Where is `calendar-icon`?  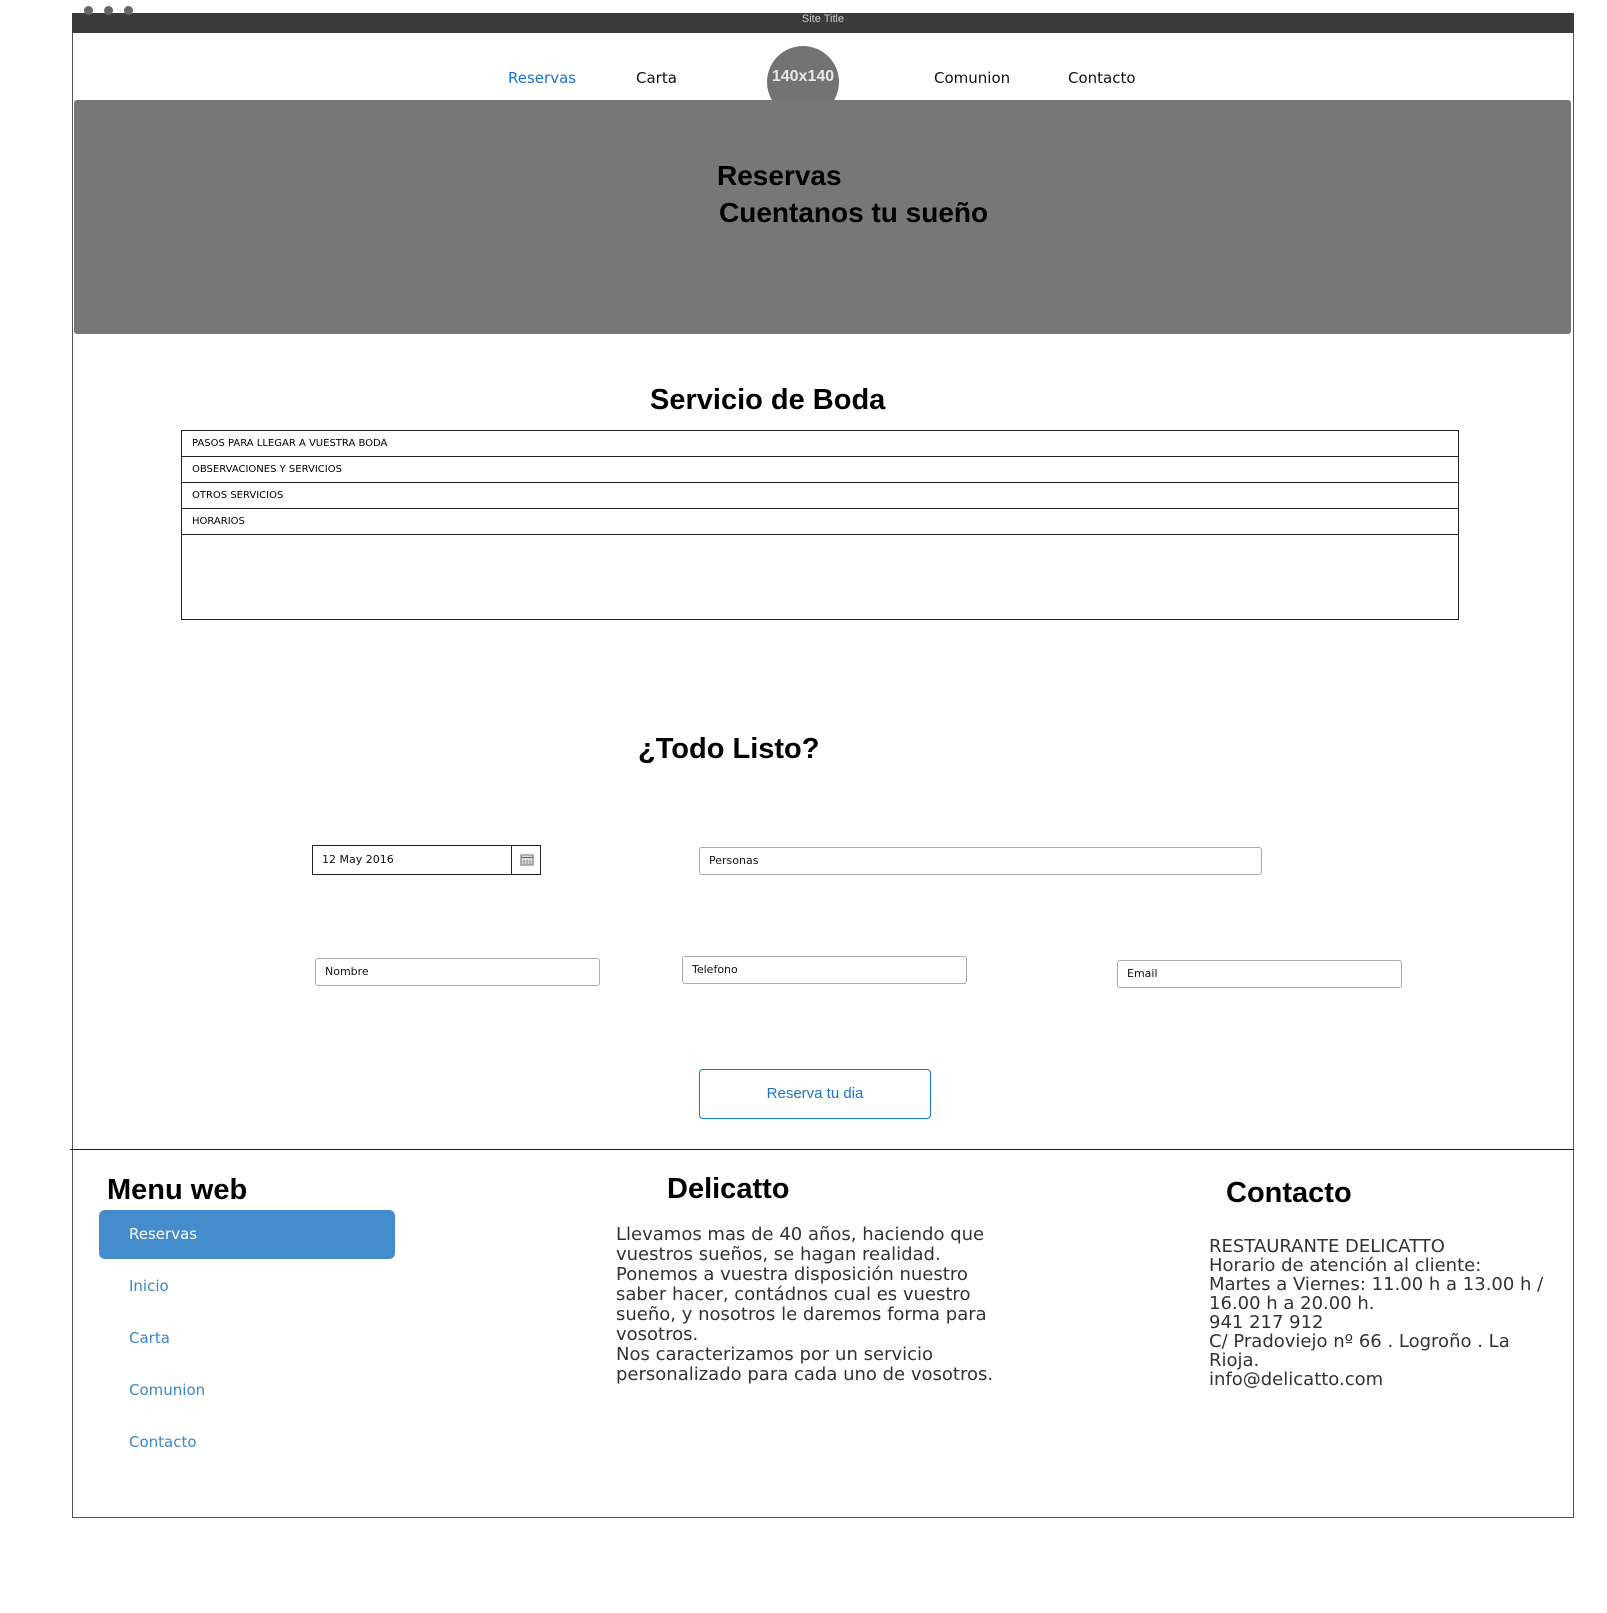
calendar-icon is located at coordinates (527, 860).